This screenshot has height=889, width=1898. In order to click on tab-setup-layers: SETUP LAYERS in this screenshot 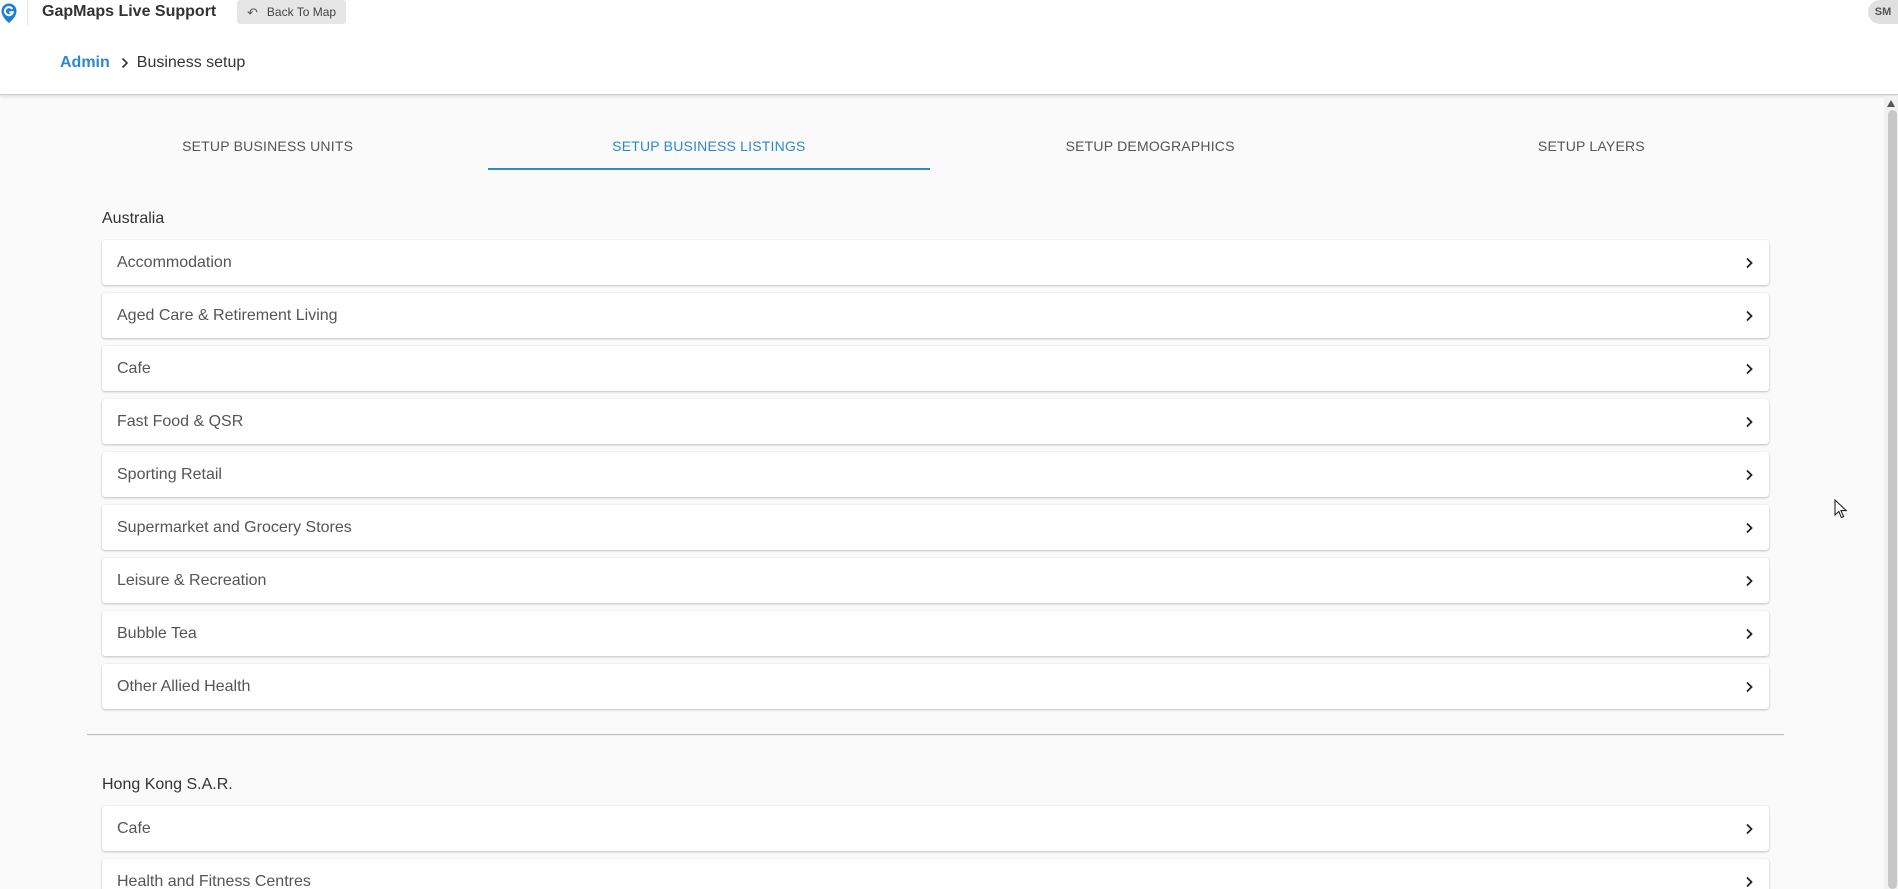, I will do `click(1591, 149)`.